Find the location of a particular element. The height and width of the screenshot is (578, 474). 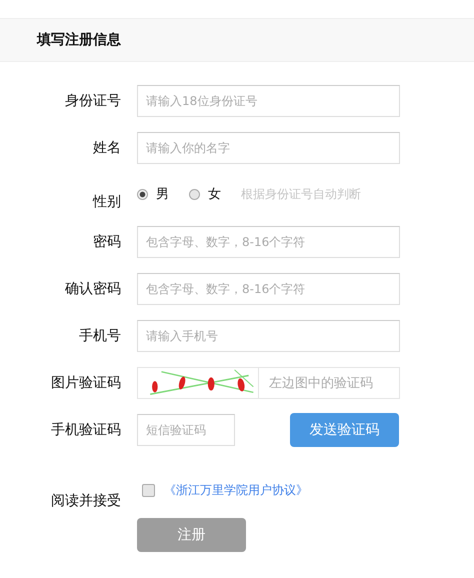

field-label: 姓名 is located at coordinates (106, 148).